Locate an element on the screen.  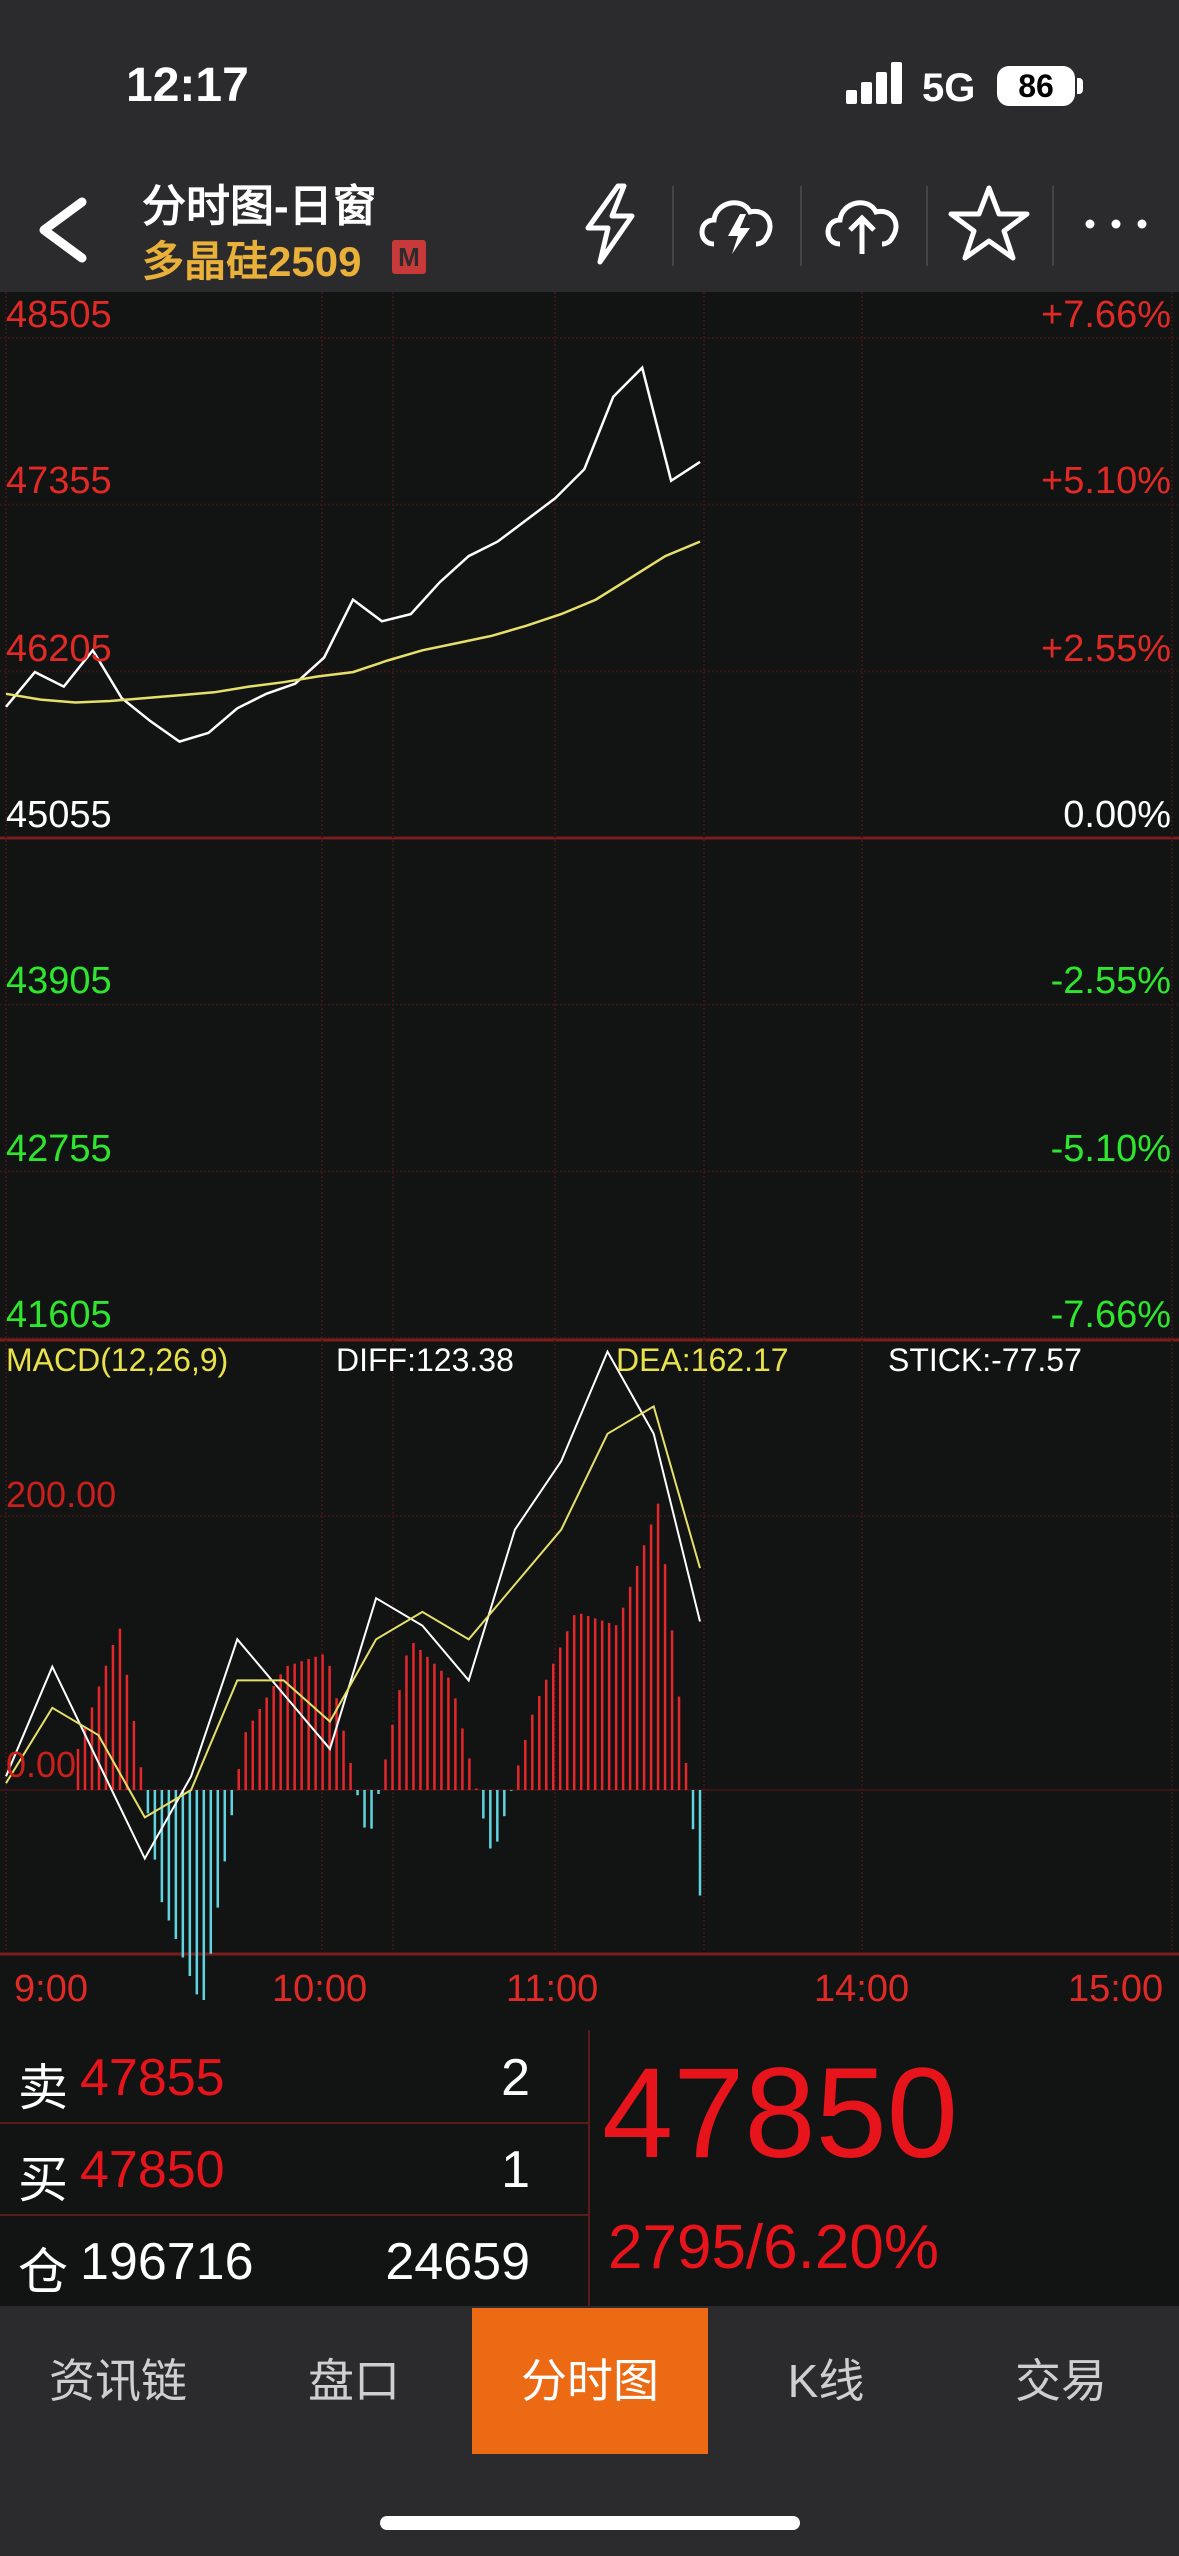
more-button is located at coordinates (1117, 223).